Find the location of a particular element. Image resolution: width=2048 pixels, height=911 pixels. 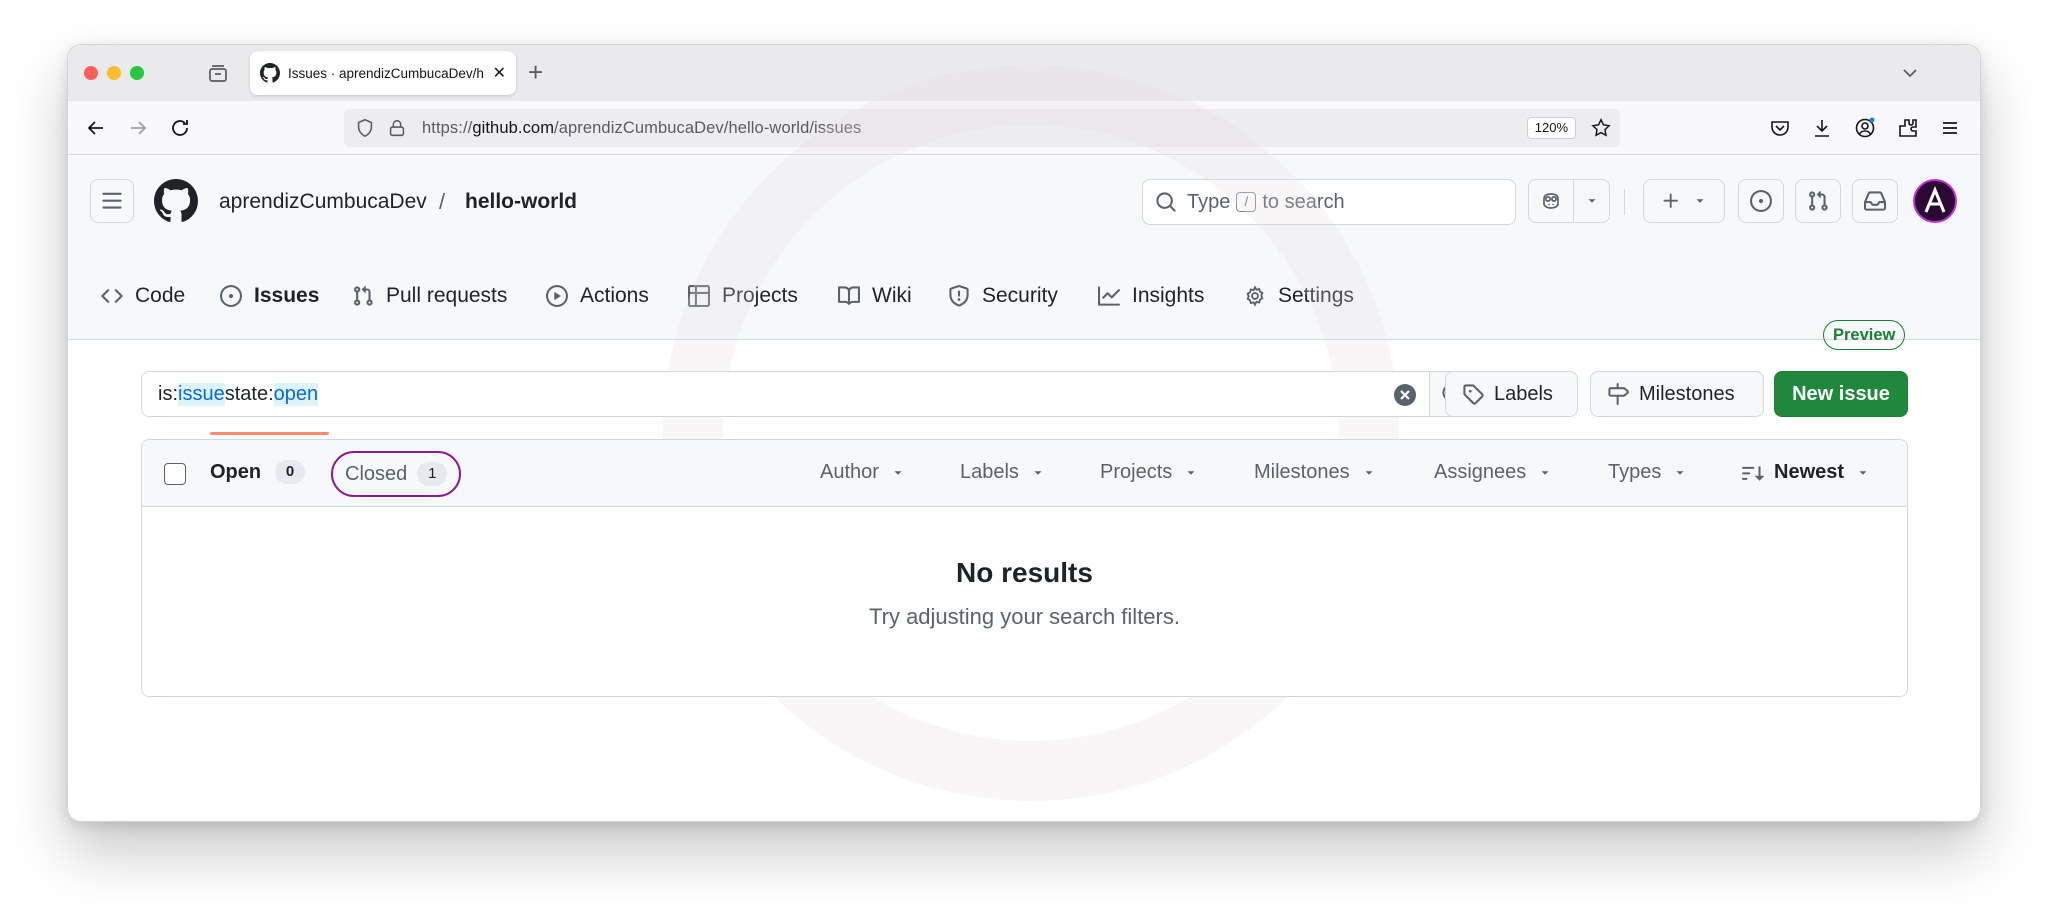

preview-badge: Preview is located at coordinates (1864, 335).